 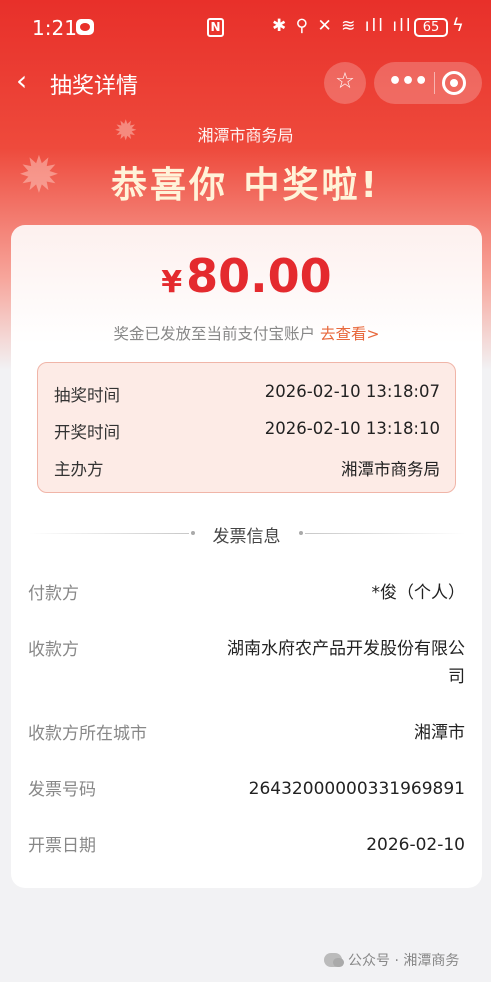 What do you see at coordinates (247, 467) in the screenshot?
I see `host-row: 主办方 湘潭市商务局` at bounding box center [247, 467].